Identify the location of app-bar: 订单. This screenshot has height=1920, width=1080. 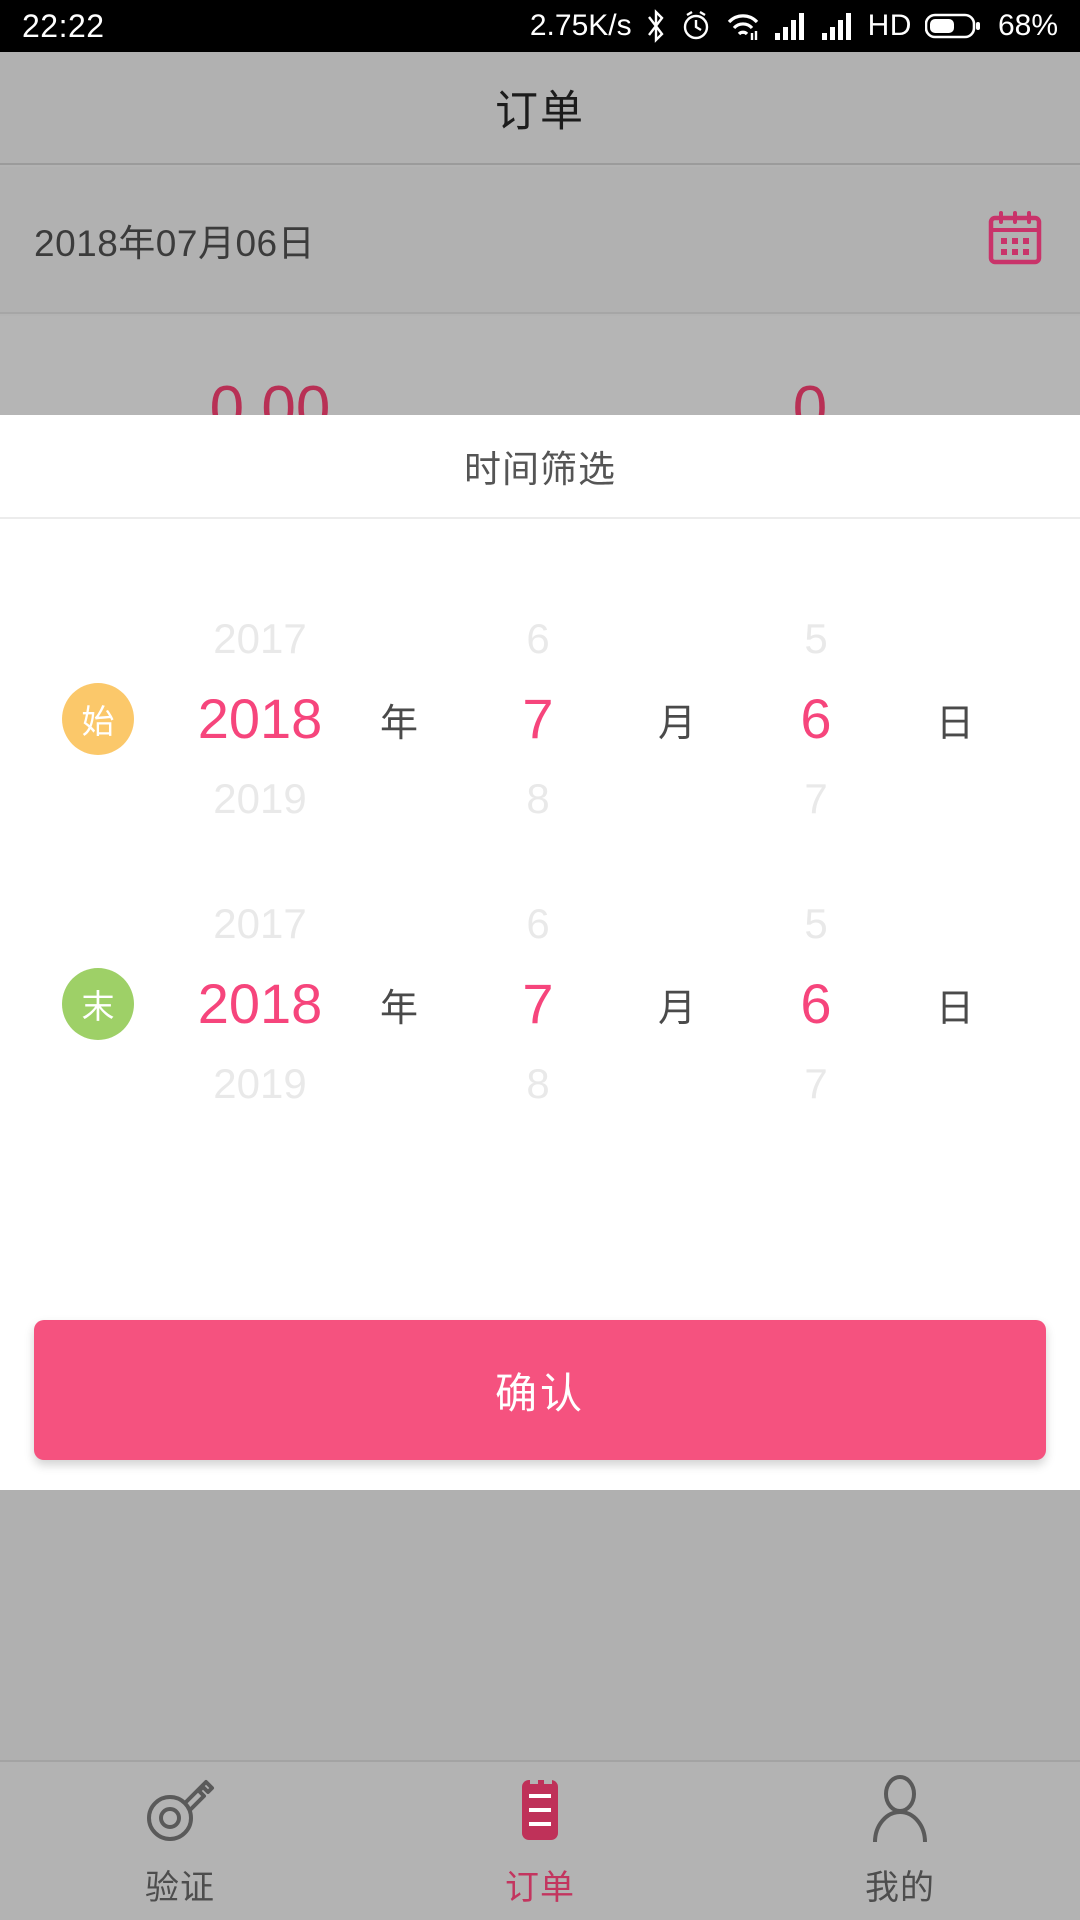
(540, 108).